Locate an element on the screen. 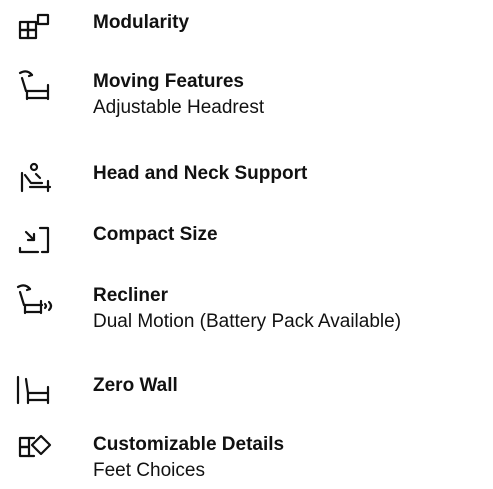 This screenshot has height=489, width=493. feature-title: Recliner is located at coordinates (130, 295).